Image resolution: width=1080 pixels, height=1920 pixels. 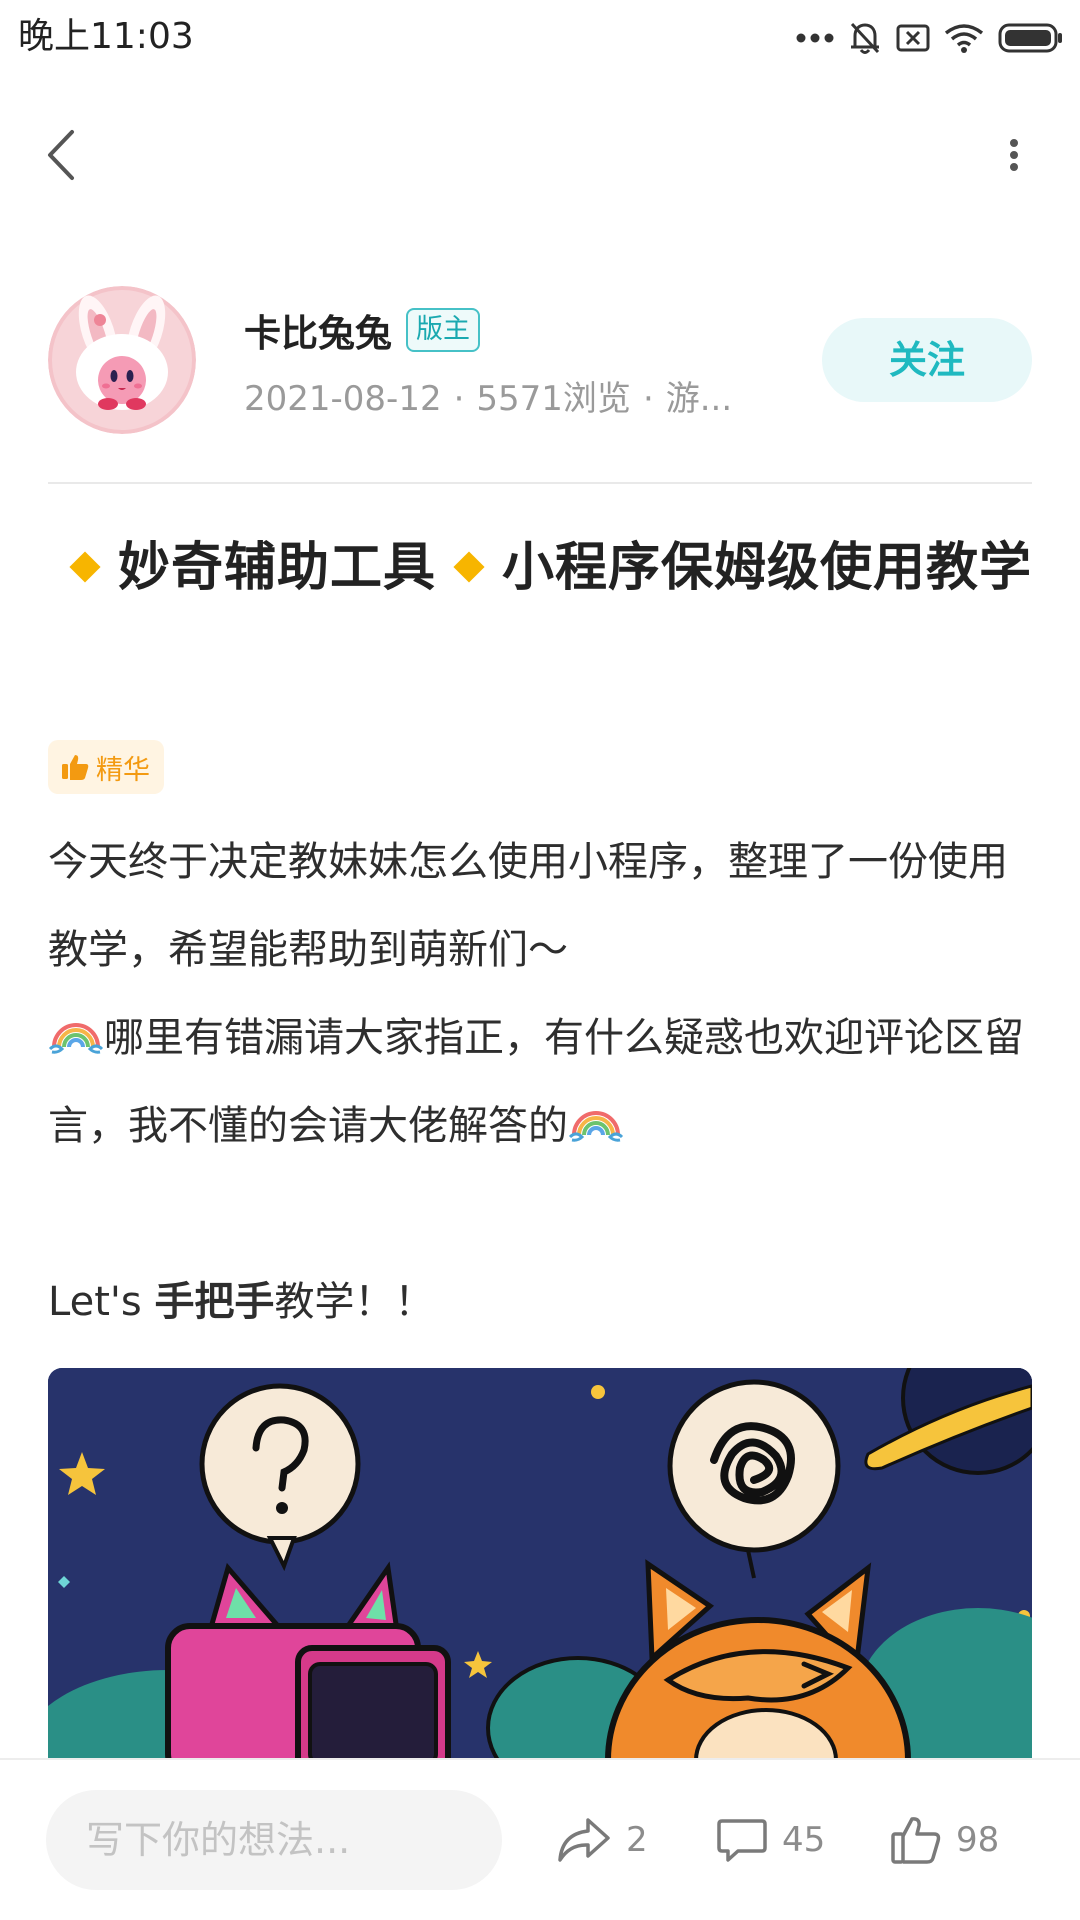 I want to click on comment-bubble-icon, so click(x=742, y=1840).